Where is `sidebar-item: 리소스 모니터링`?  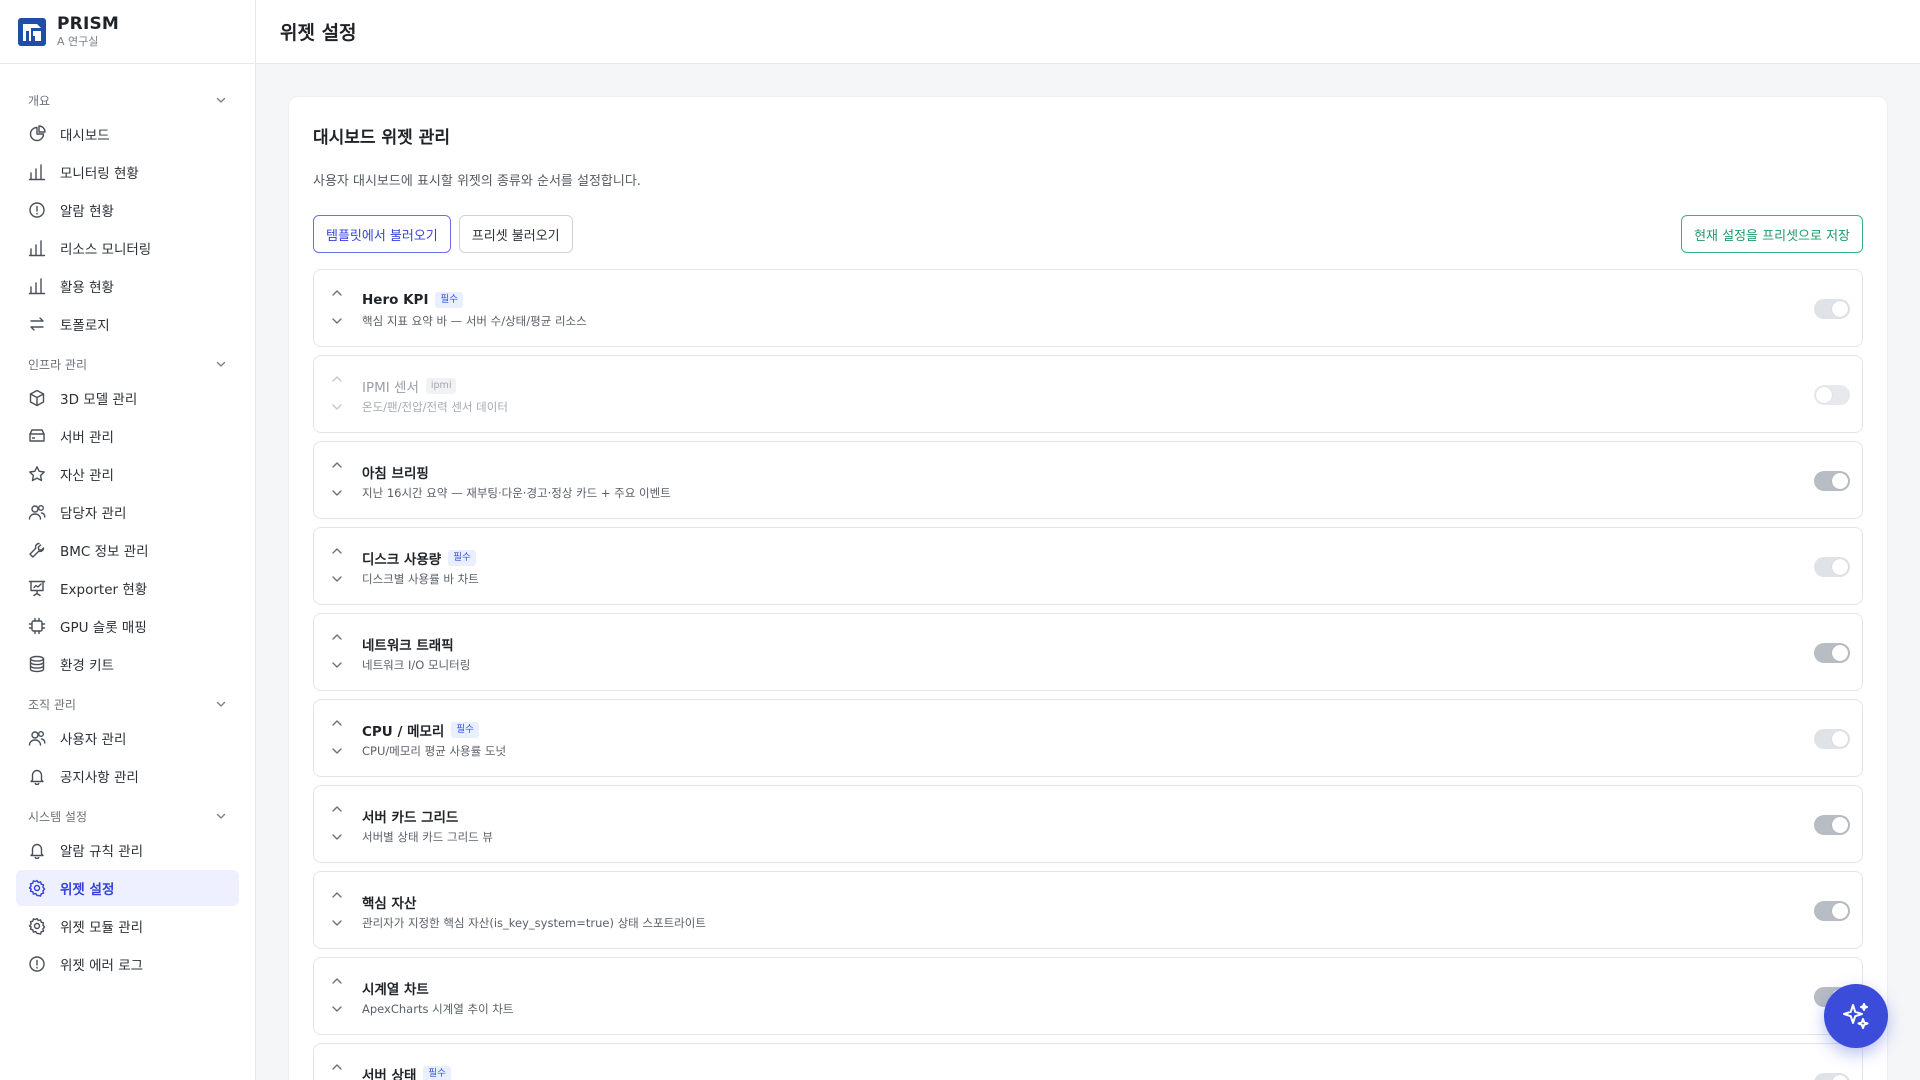 sidebar-item: 리소스 모니터링 is located at coordinates (127, 248).